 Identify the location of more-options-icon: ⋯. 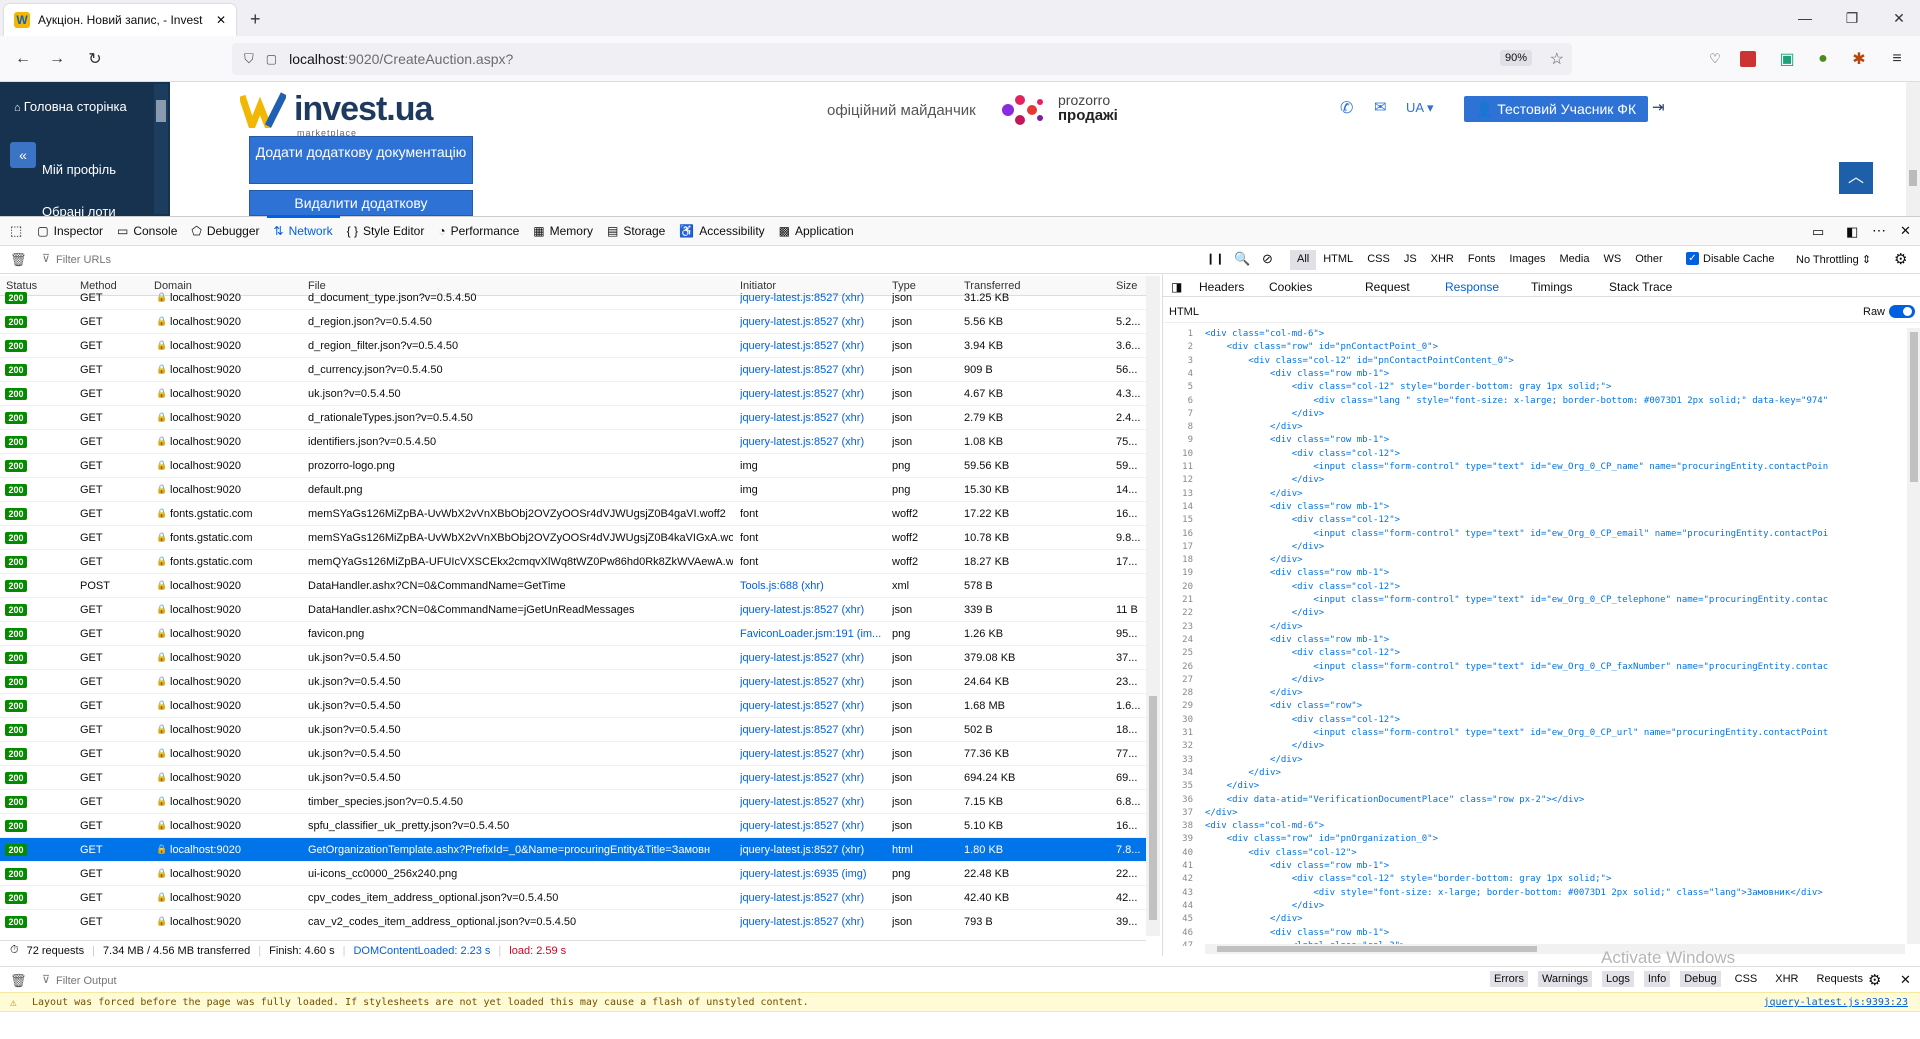
(1879, 230).